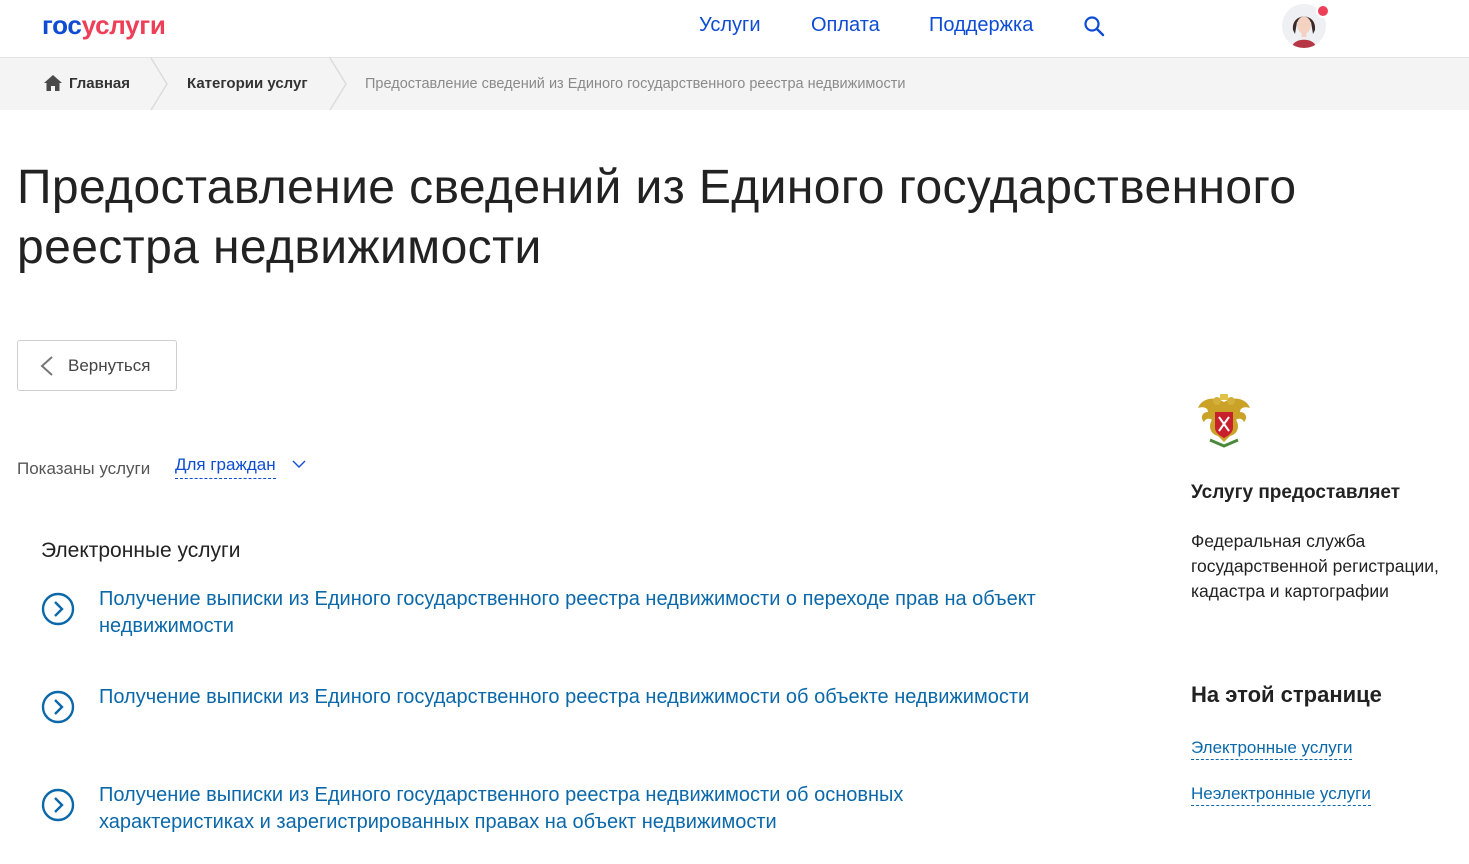 The height and width of the screenshot is (864, 1469). I want to click on audience-filter-select: Для граждан, so click(225, 467).